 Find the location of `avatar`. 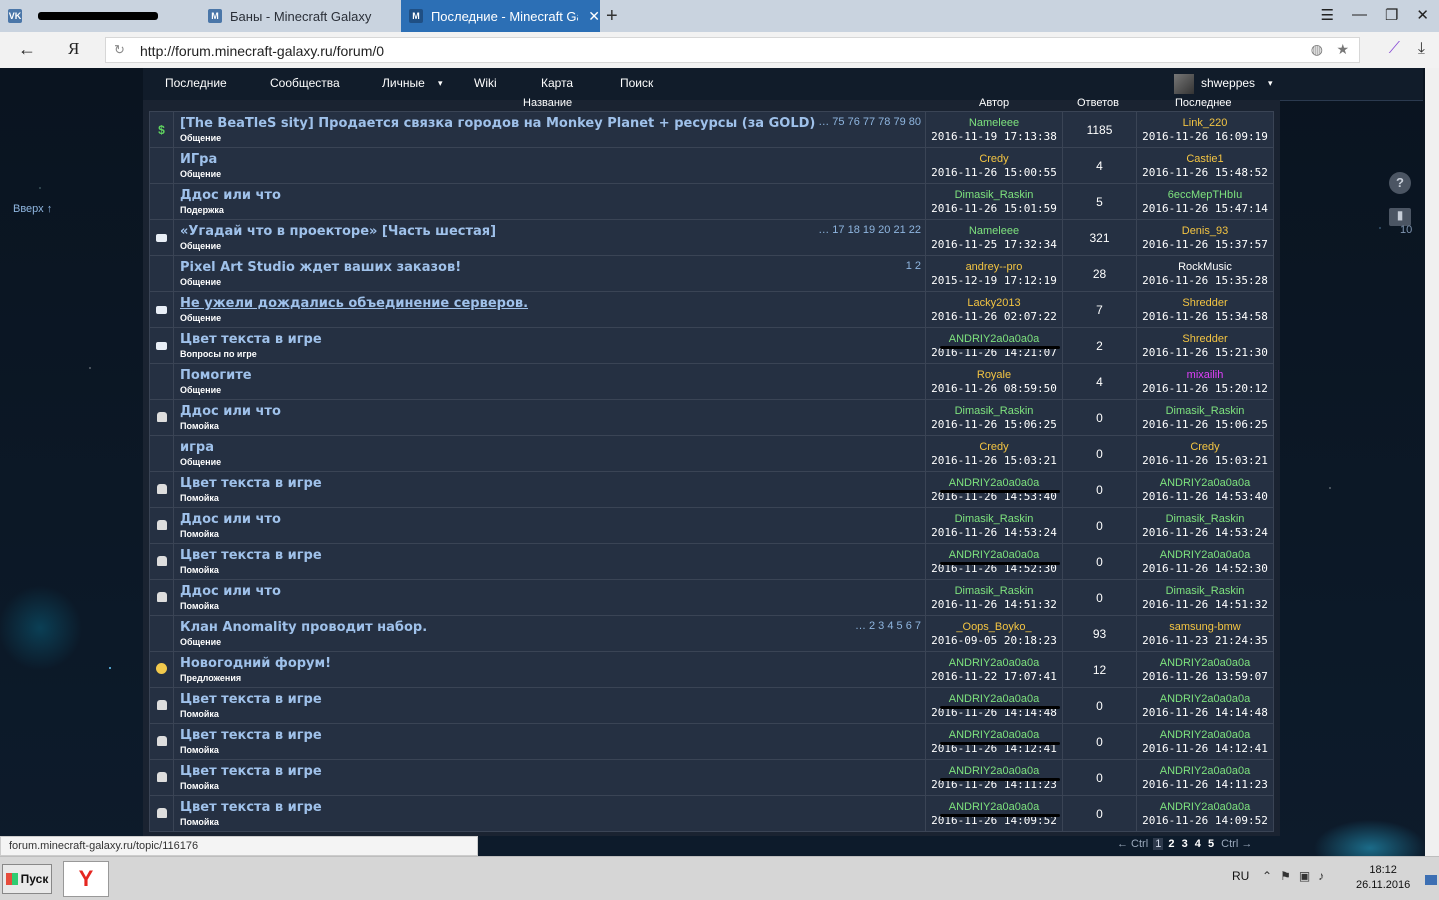

avatar is located at coordinates (1184, 84).